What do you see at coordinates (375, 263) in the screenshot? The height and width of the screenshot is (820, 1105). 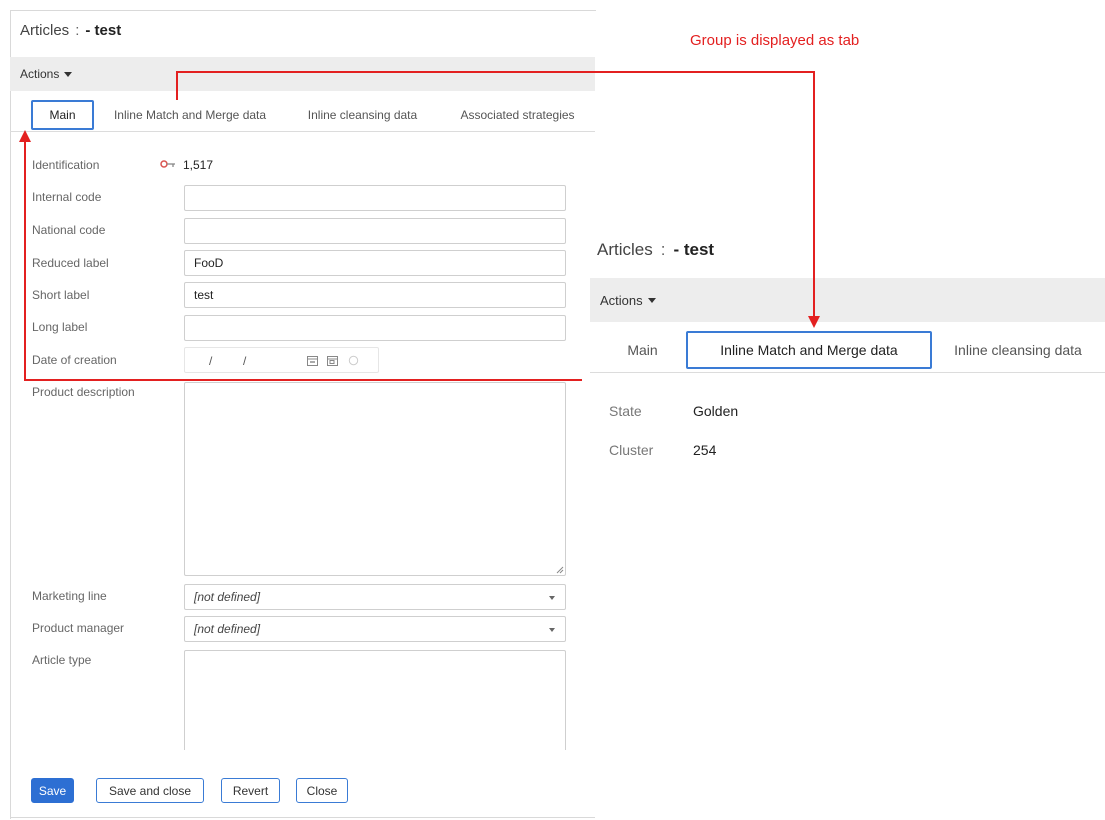 I see `reduced-label-input: FooD` at bounding box center [375, 263].